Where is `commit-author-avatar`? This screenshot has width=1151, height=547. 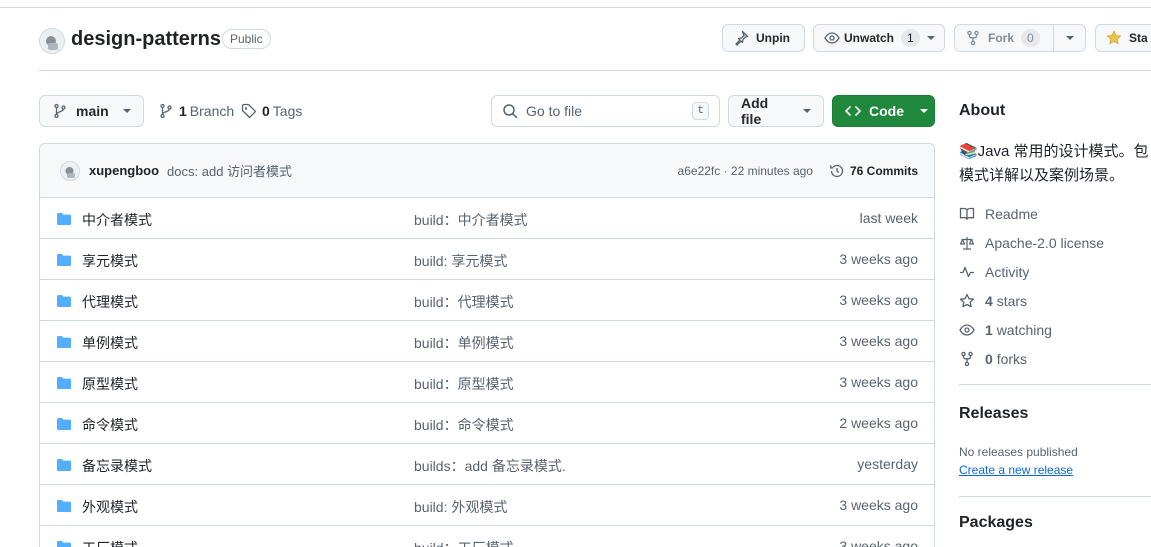
commit-author-avatar is located at coordinates (70, 170).